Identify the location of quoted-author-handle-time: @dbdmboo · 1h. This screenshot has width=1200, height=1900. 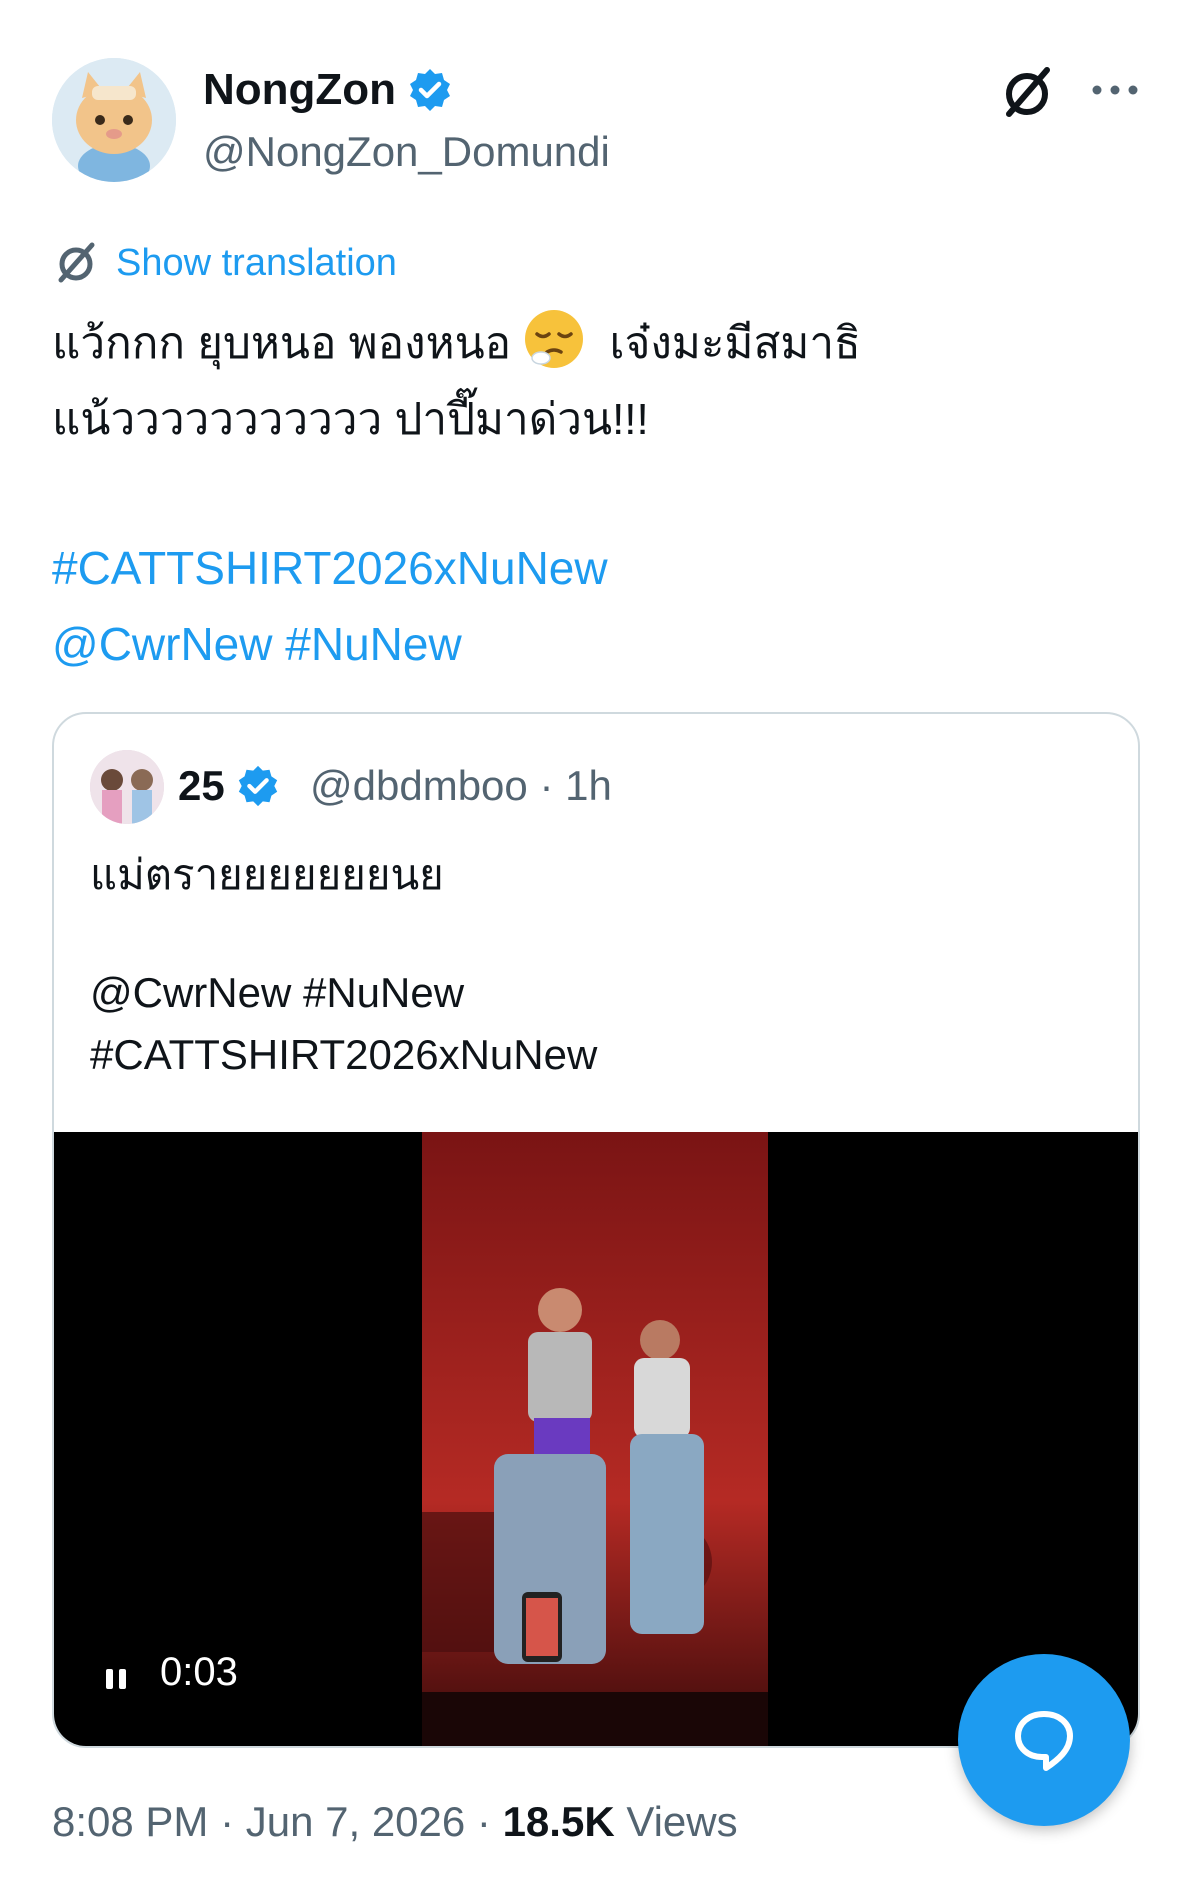
(461, 786).